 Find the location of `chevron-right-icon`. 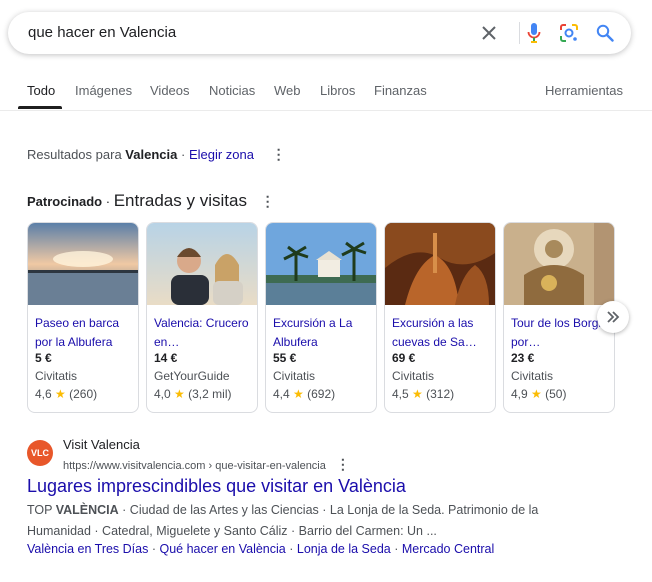

chevron-right-icon is located at coordinates (613, 317).